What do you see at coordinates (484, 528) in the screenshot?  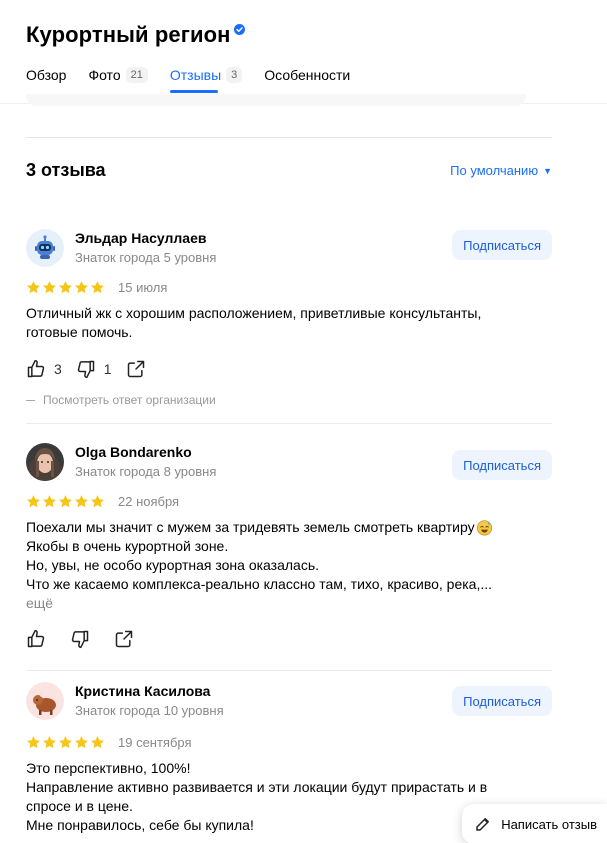 I see `smiling-sweat-emoji-icon` at bounding box center [484, 528].